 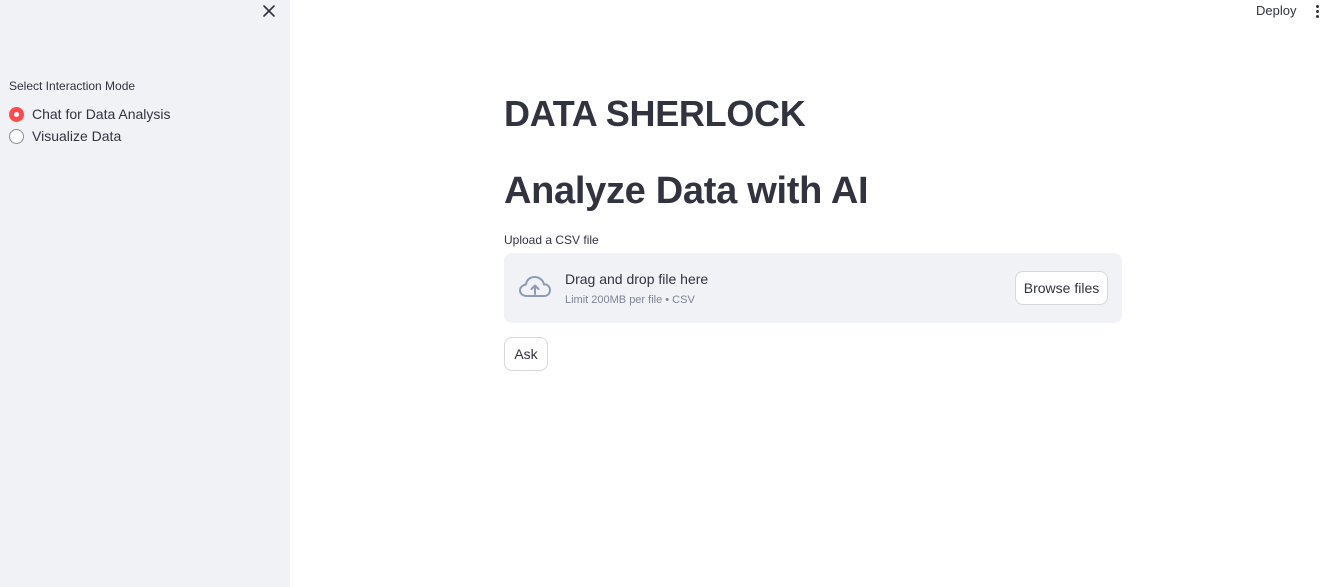 I want to click on close-icon, so click(x=269, y=11).